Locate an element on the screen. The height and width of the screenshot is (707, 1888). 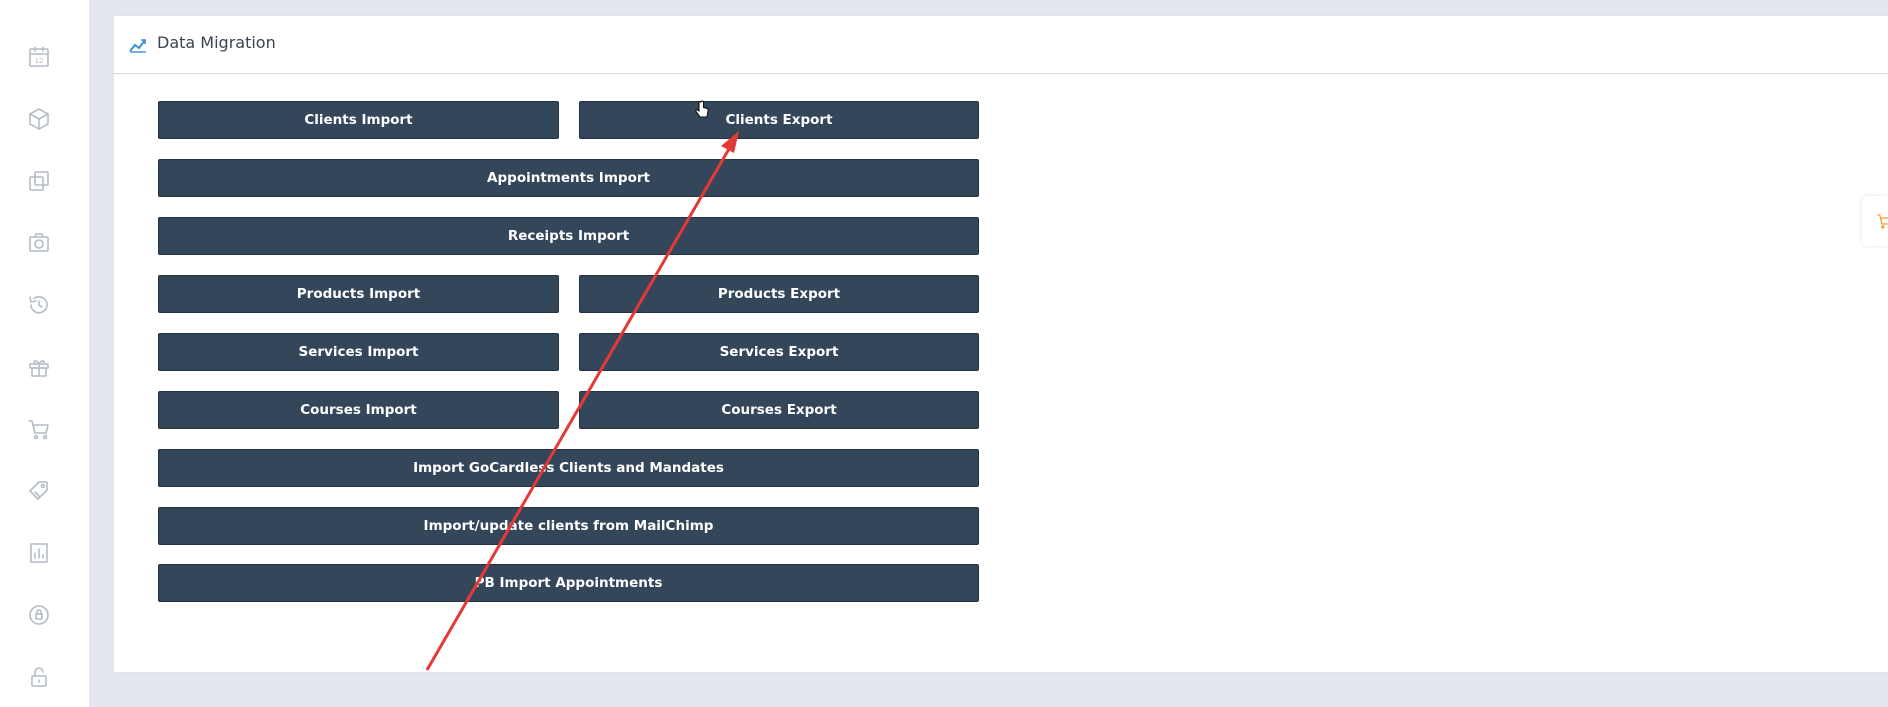
history-icon is located at coordinates (39, 305).